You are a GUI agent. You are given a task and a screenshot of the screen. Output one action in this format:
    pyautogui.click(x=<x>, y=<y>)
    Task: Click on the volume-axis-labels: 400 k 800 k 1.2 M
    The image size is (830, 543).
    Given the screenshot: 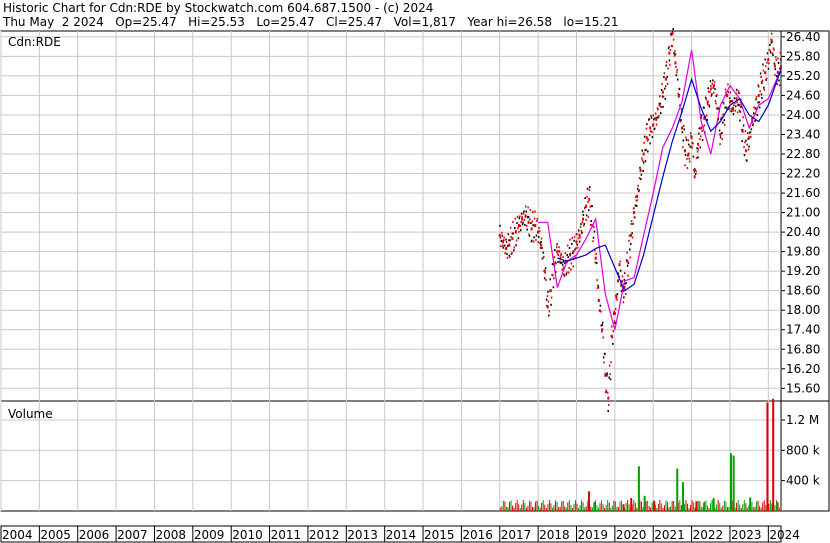 What is the action you would take?
    pyautogui.click(x=800, y=450)
    